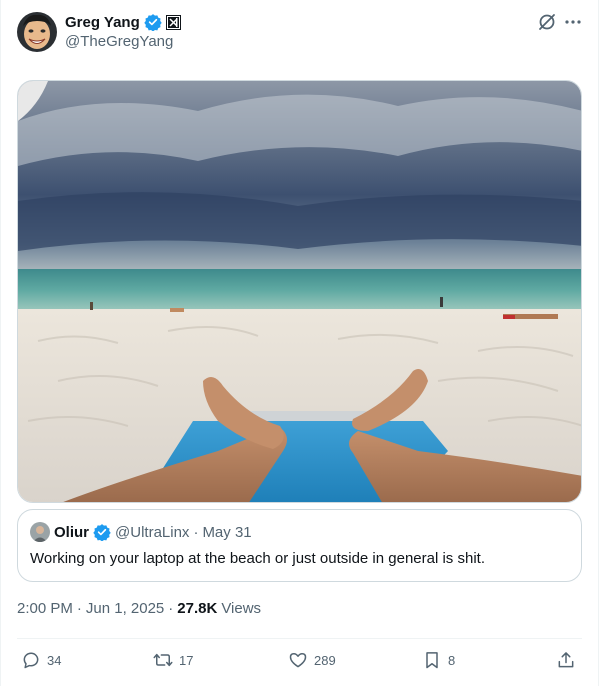 This screenshot has height=686, width=599. What do you see at coordinates (40, 532) in the screenshot?
I see `quoted-author-avatar` at bounding box center [40, 532].